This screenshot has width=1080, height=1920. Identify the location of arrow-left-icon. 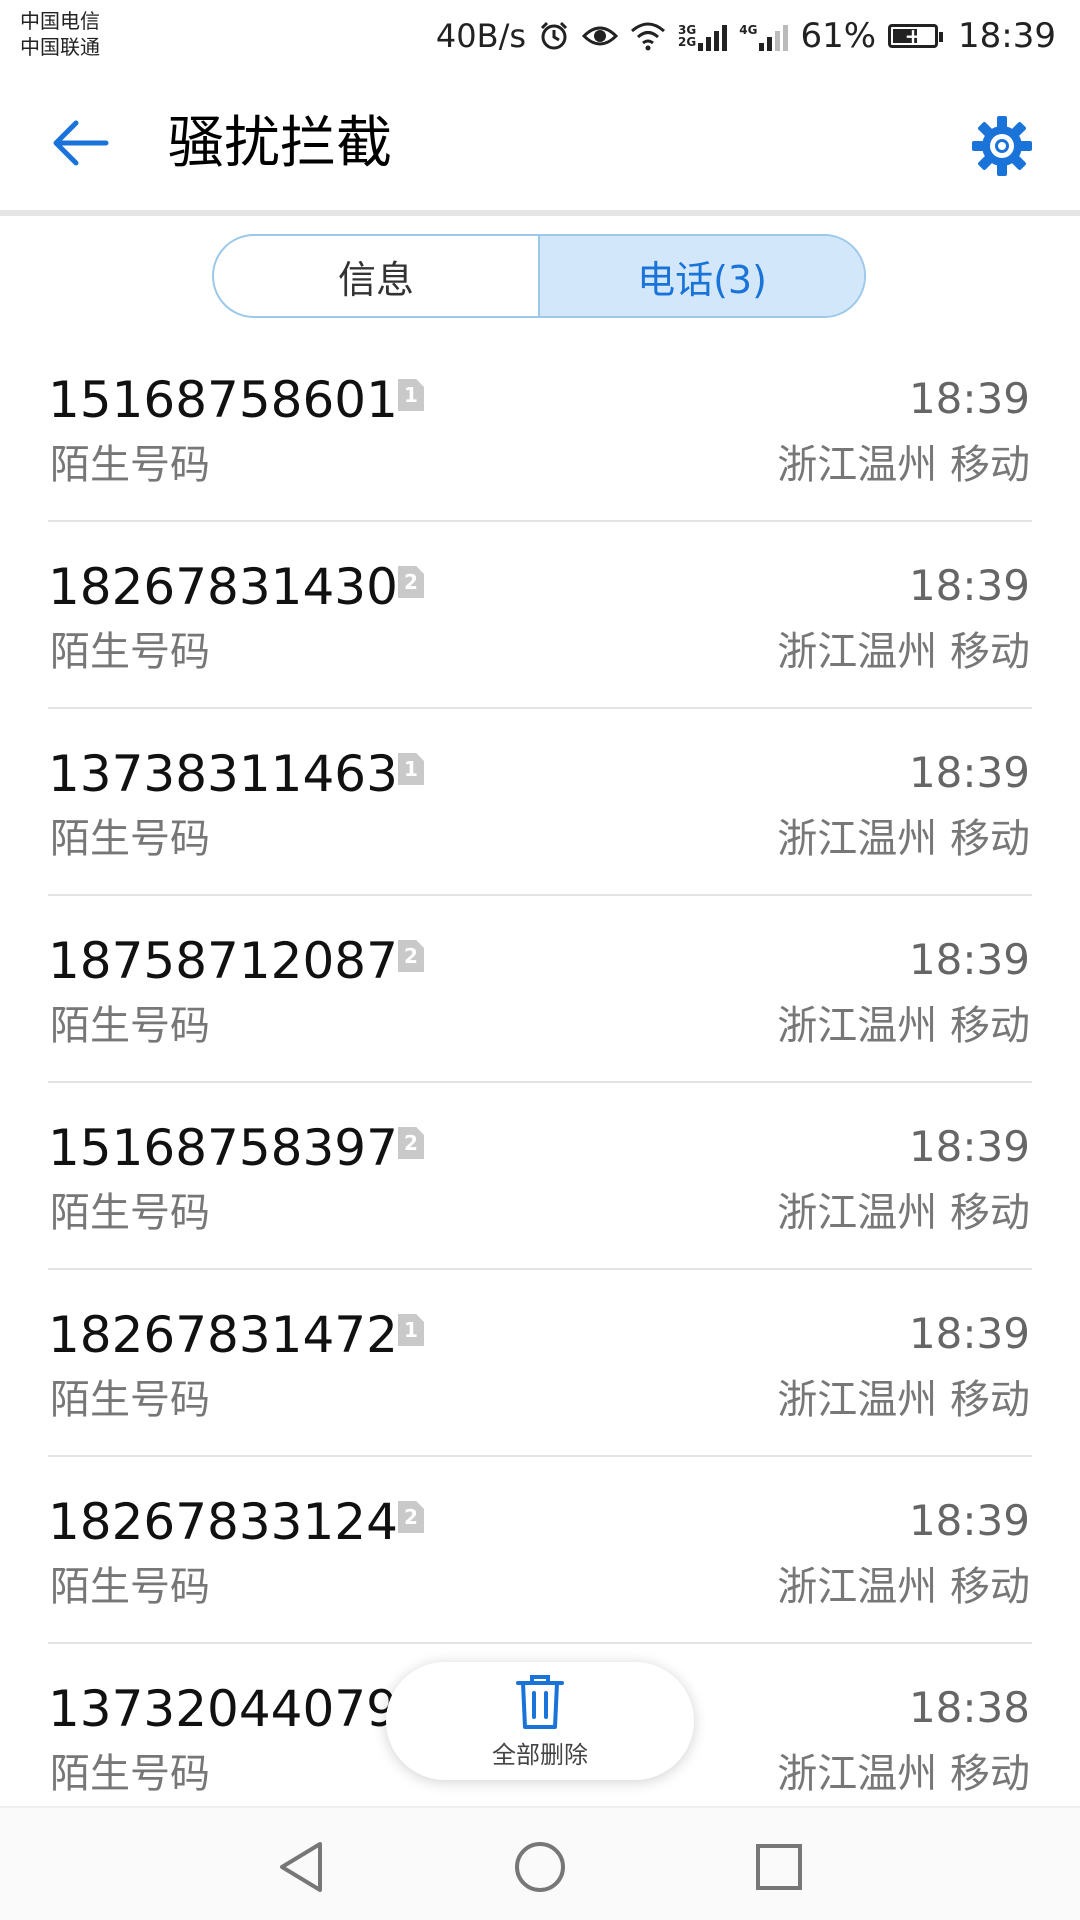
(81, 143).